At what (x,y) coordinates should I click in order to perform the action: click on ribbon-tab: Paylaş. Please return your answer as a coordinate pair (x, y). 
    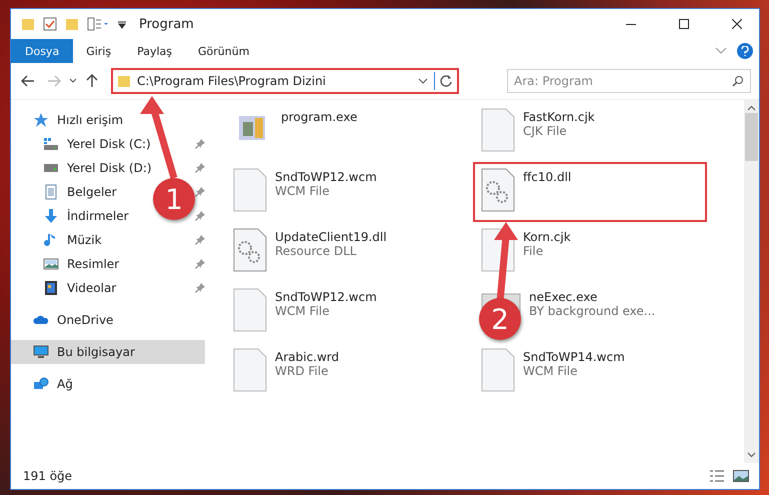
    Looking at the image, I should click on (154, 51).